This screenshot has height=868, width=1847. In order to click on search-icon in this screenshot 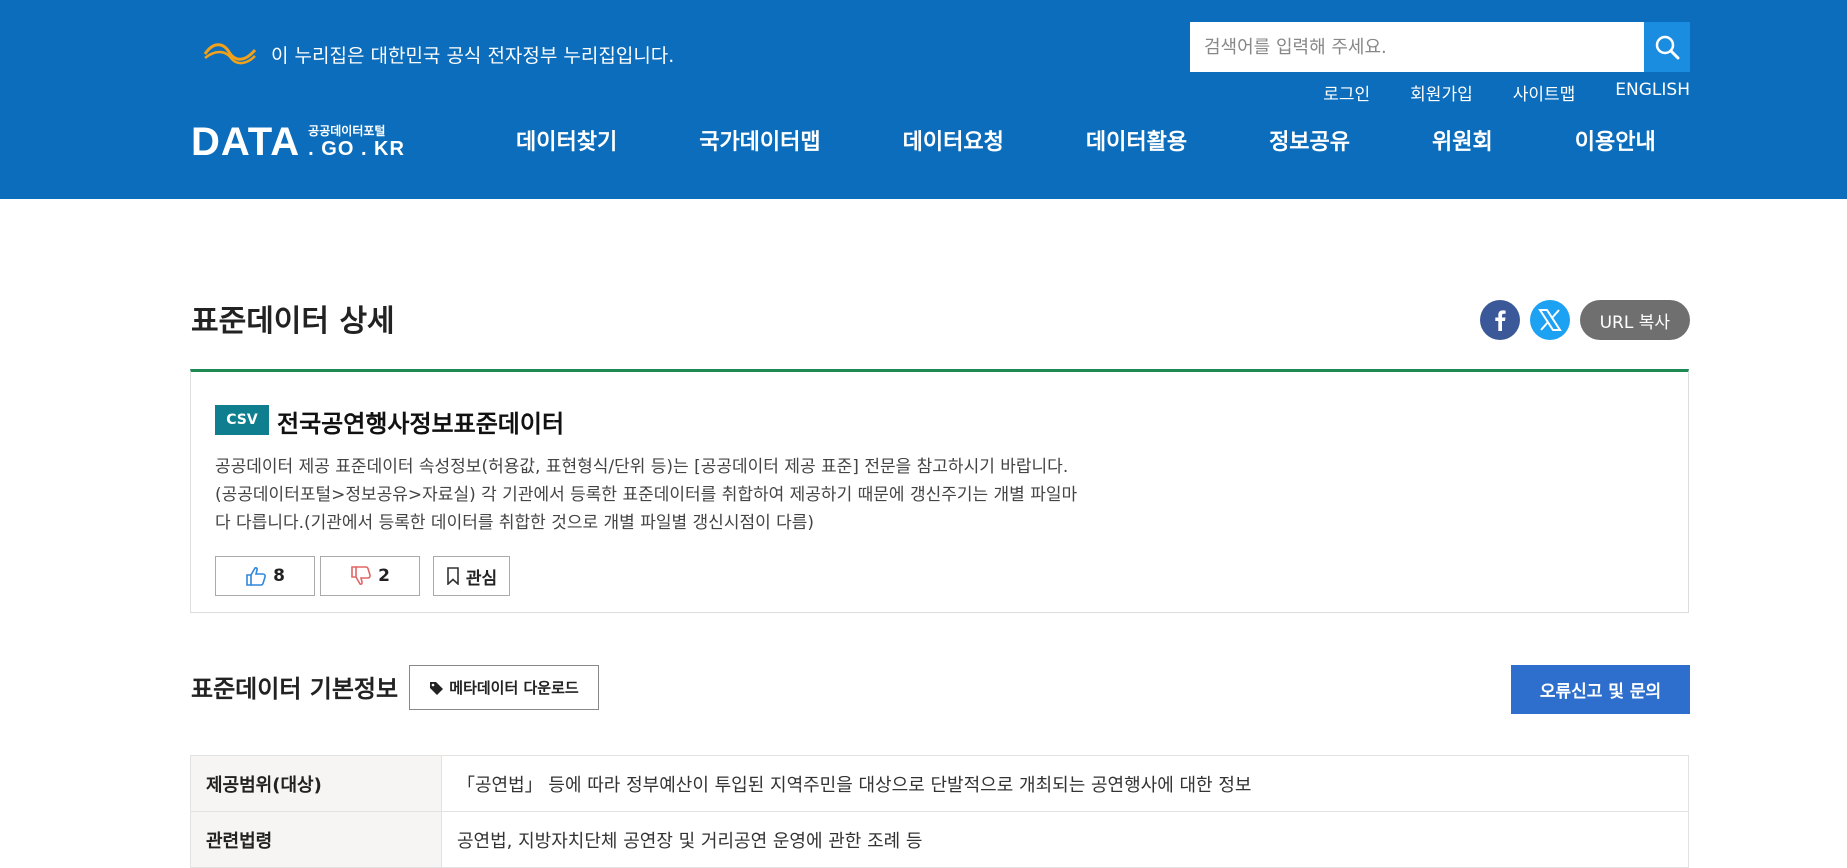, I will do `click(1667, 47)`.